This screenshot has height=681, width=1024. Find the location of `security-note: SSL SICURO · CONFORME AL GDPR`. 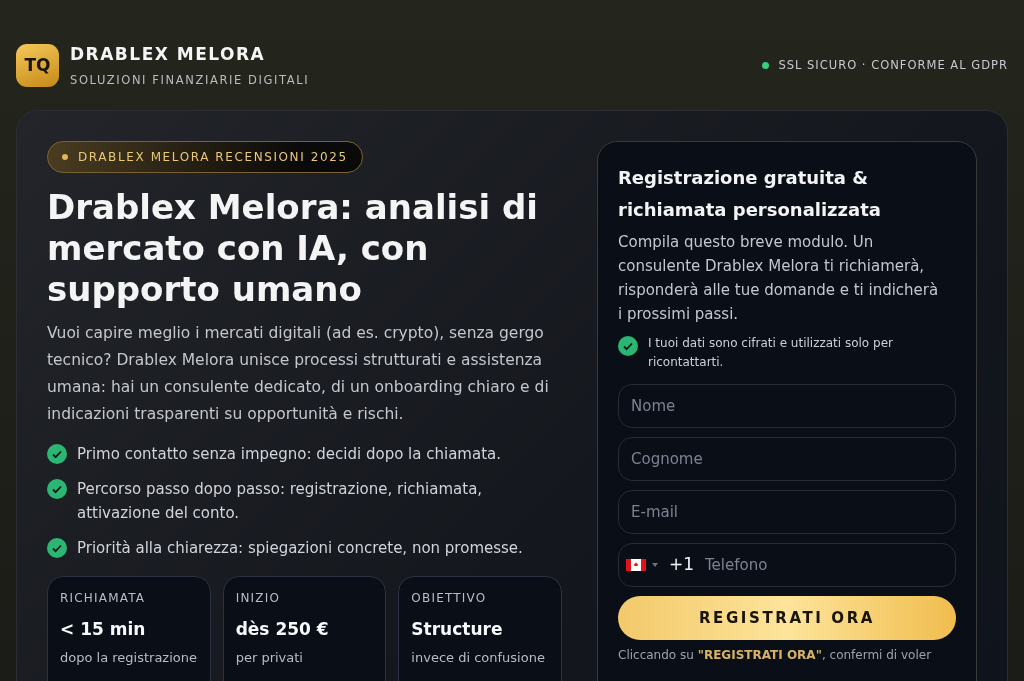

security-note: SSL SICURO · CONFORME AL GDPR is located at coordinates (893, 65).